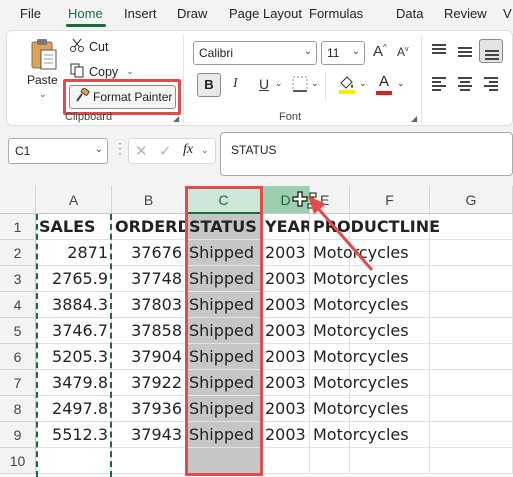  Describe the element at coordinates (390, 435) in the screenshot. I see `cell-f9` at that location.